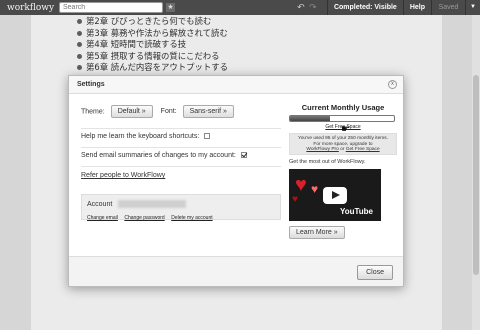 The height and width of the screenshot is (330, 480). Describe the element at coordinates (317, 232) in the screenshot. I see `learn-more-button: Learn More »` at that location.